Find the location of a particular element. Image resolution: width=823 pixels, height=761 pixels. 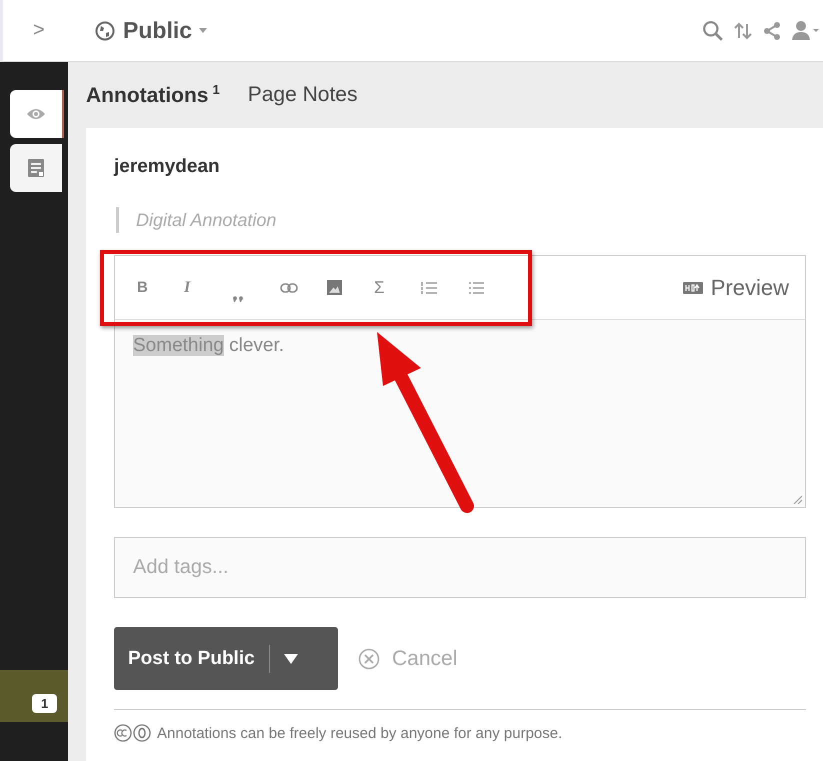

preview-button: Preview is located at coordinates (735, 287).